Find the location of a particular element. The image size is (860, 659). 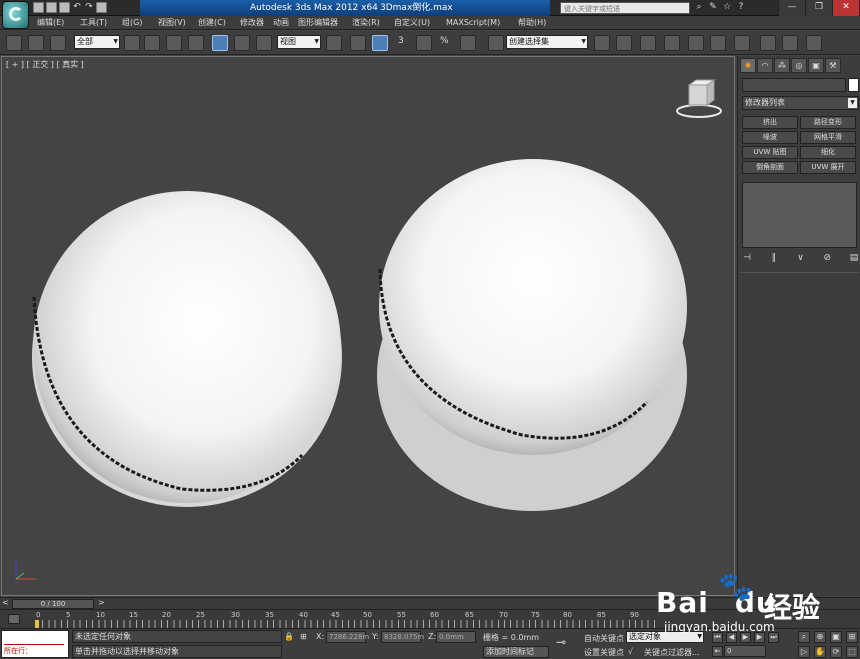

bind-spacewarp-icon is located at coordinates (58, 43).